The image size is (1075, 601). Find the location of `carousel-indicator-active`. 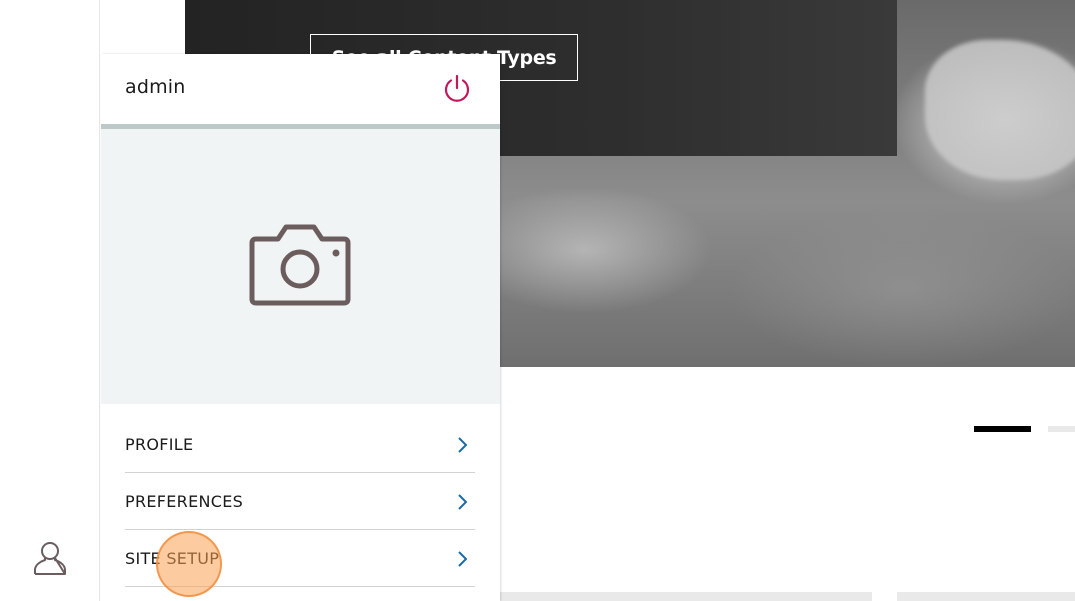

carousel-indicator-active is located at coordinates (1002, 429).